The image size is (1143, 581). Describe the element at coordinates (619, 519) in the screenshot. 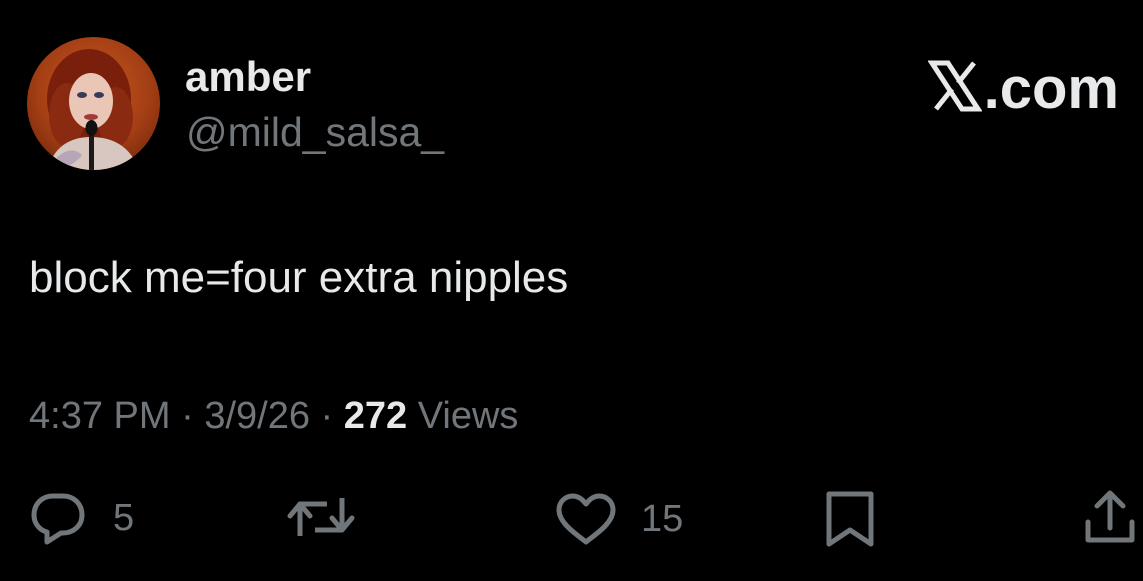

I see `like-button: 15` at that location.